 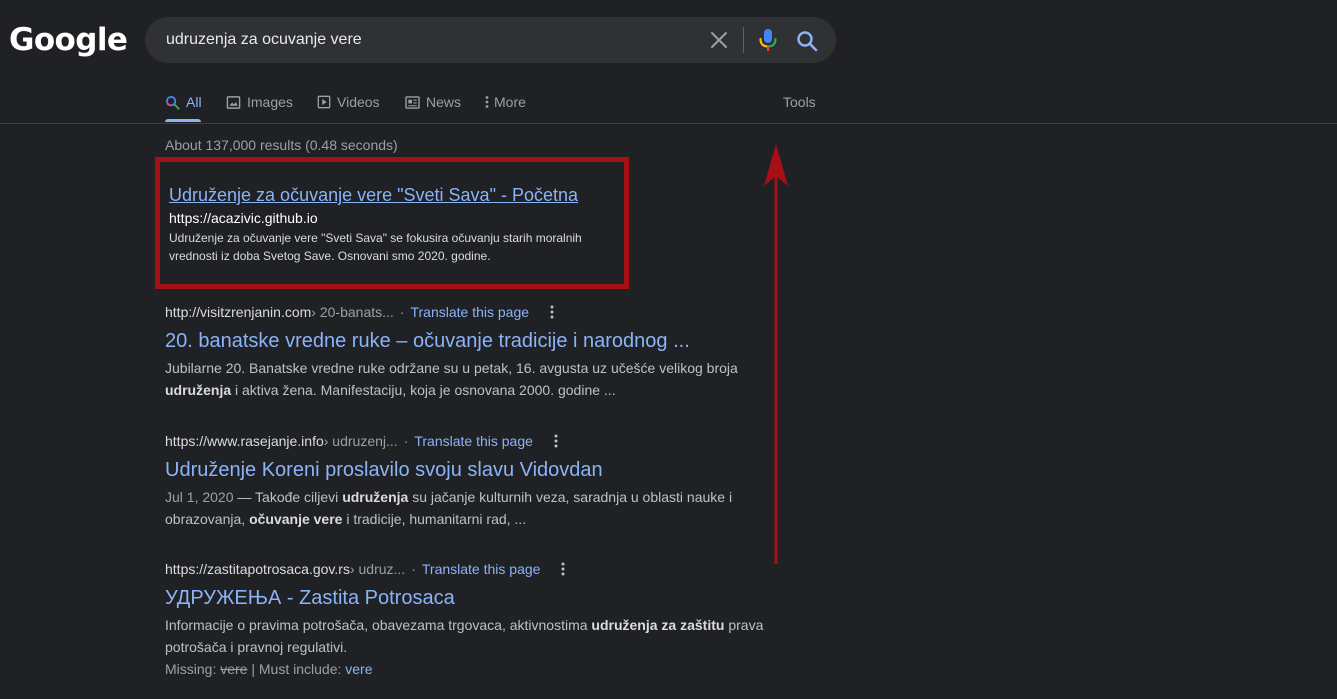 I want to click on snippet-text: prava, so click(x=744, y=625).